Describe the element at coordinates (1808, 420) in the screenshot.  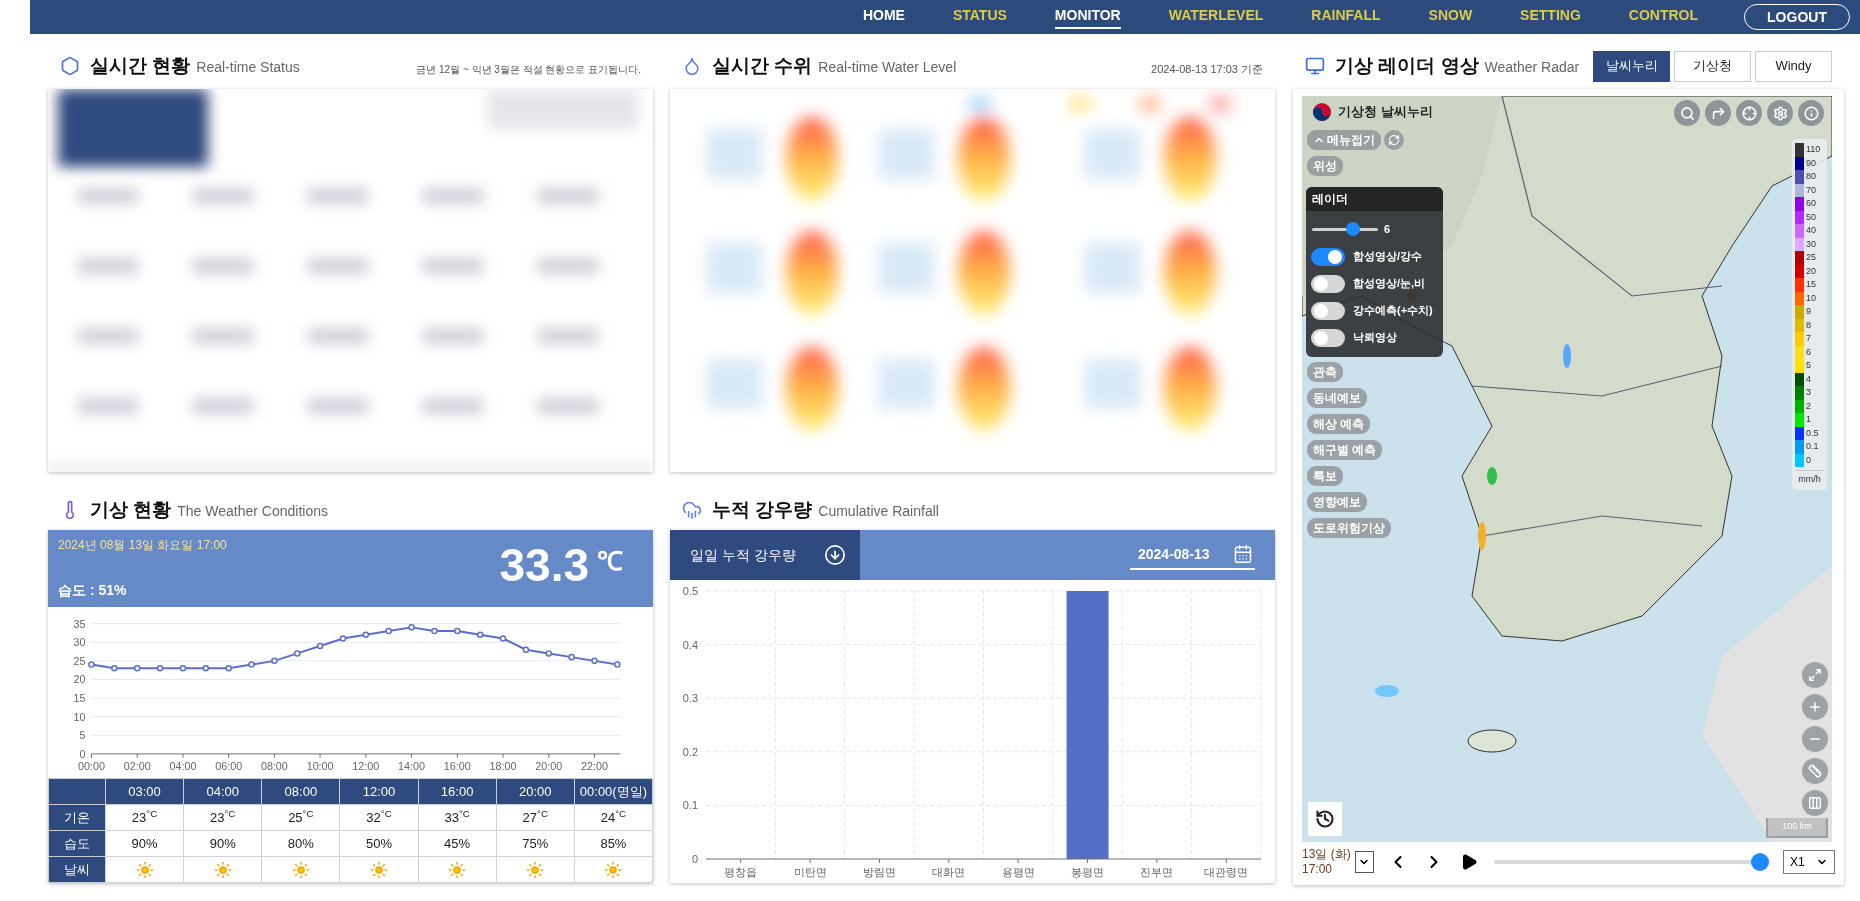
I see `legend-label: 1` at that location.